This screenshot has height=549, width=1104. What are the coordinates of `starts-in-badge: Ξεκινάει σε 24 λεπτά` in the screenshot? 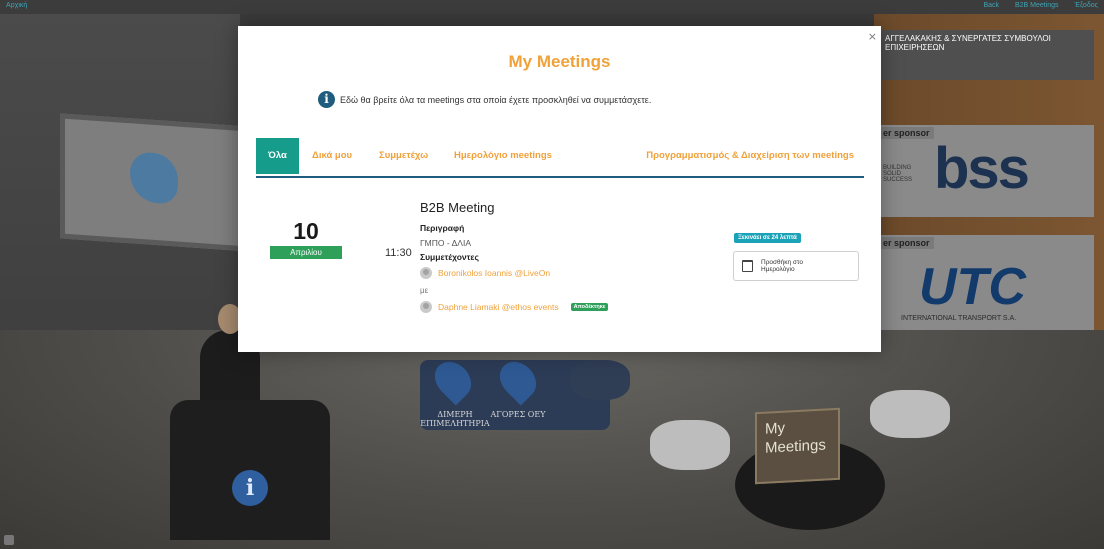 It's located at (767, 238).